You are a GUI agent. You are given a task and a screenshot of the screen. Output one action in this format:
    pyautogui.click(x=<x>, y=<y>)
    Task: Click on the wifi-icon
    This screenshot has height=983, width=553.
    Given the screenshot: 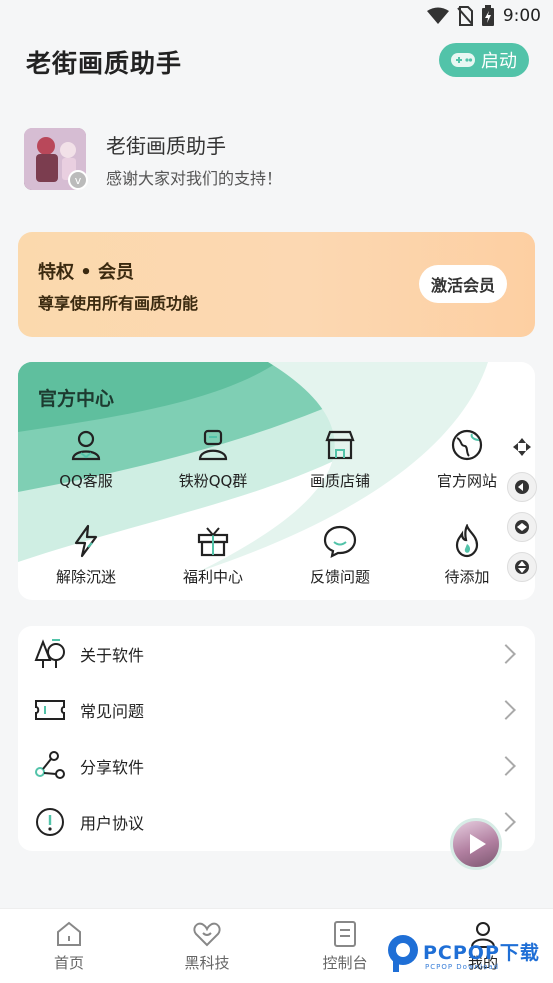 What is the action you would take?
    pyautogui.click(x=437, y=15)
    